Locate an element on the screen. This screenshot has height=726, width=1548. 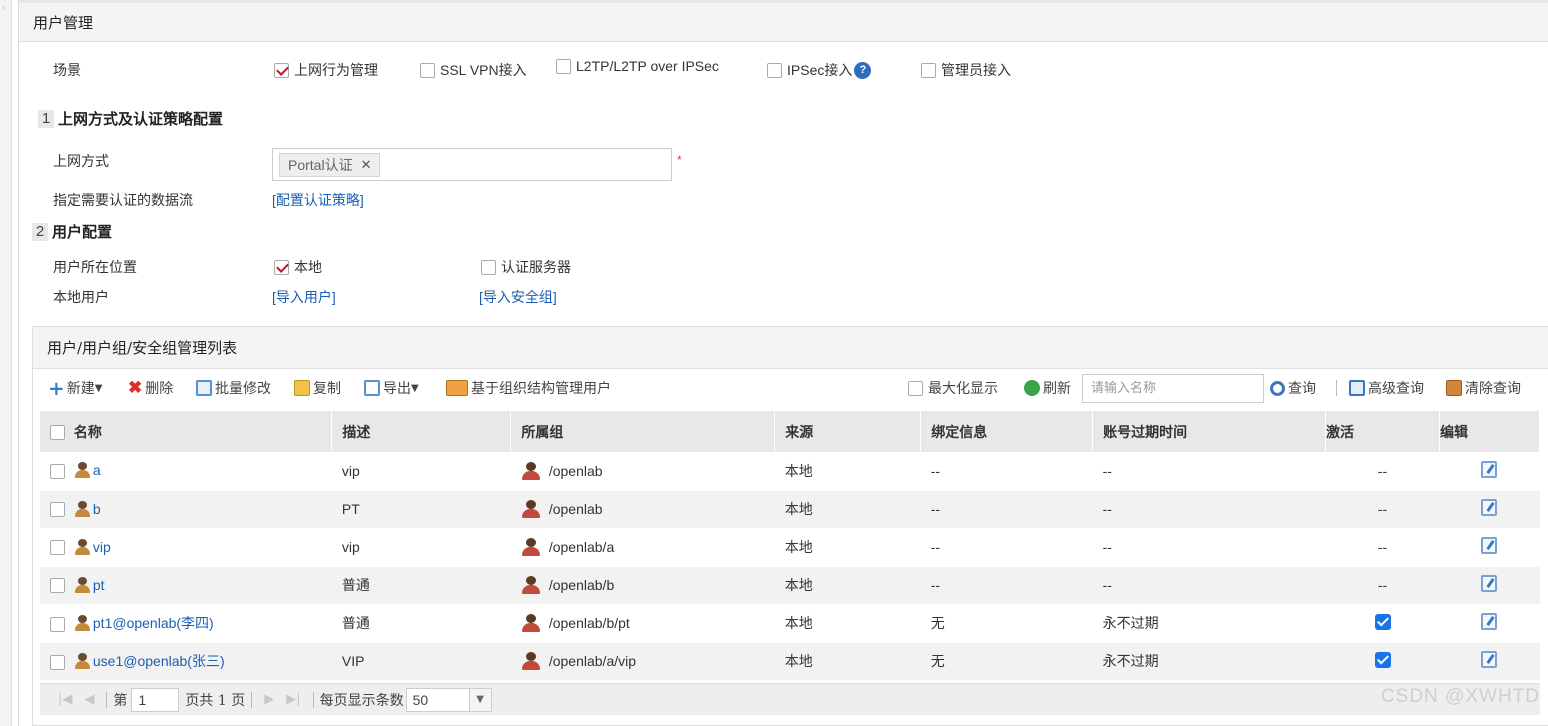
column-header-active: 激活 is located at coordinates (1382, 431).